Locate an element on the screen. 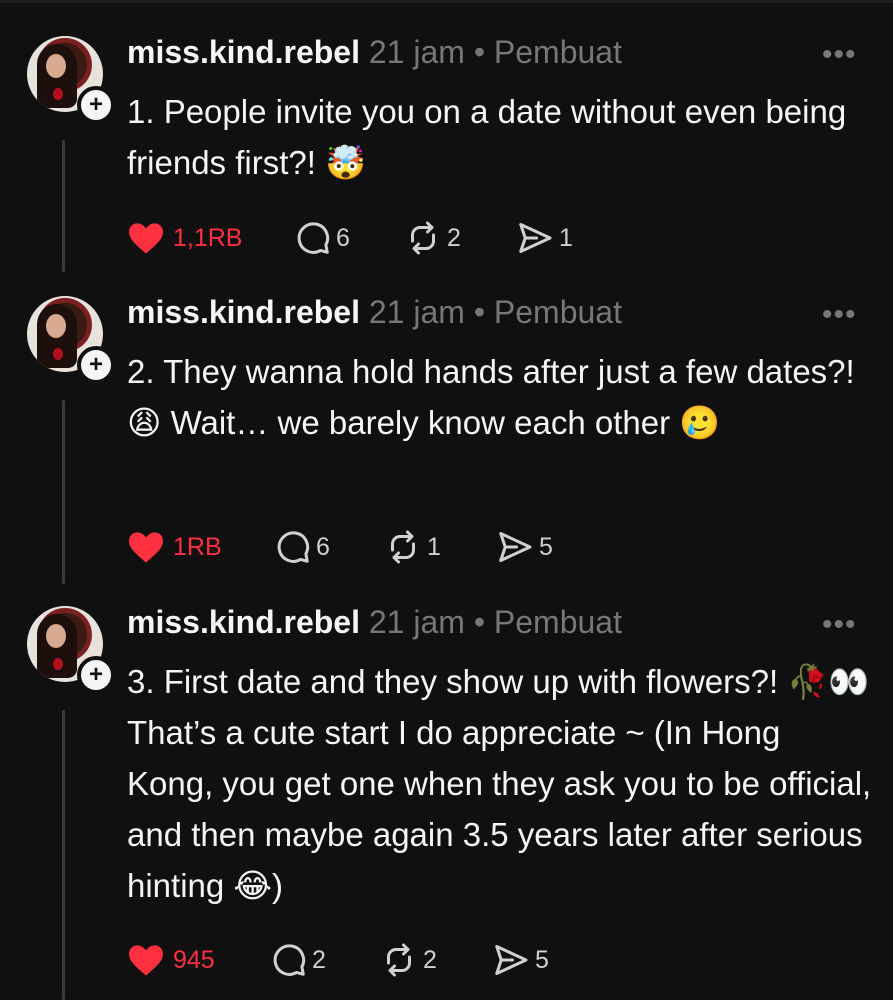  repost-button: 1 is located at coordinates (434, 547).